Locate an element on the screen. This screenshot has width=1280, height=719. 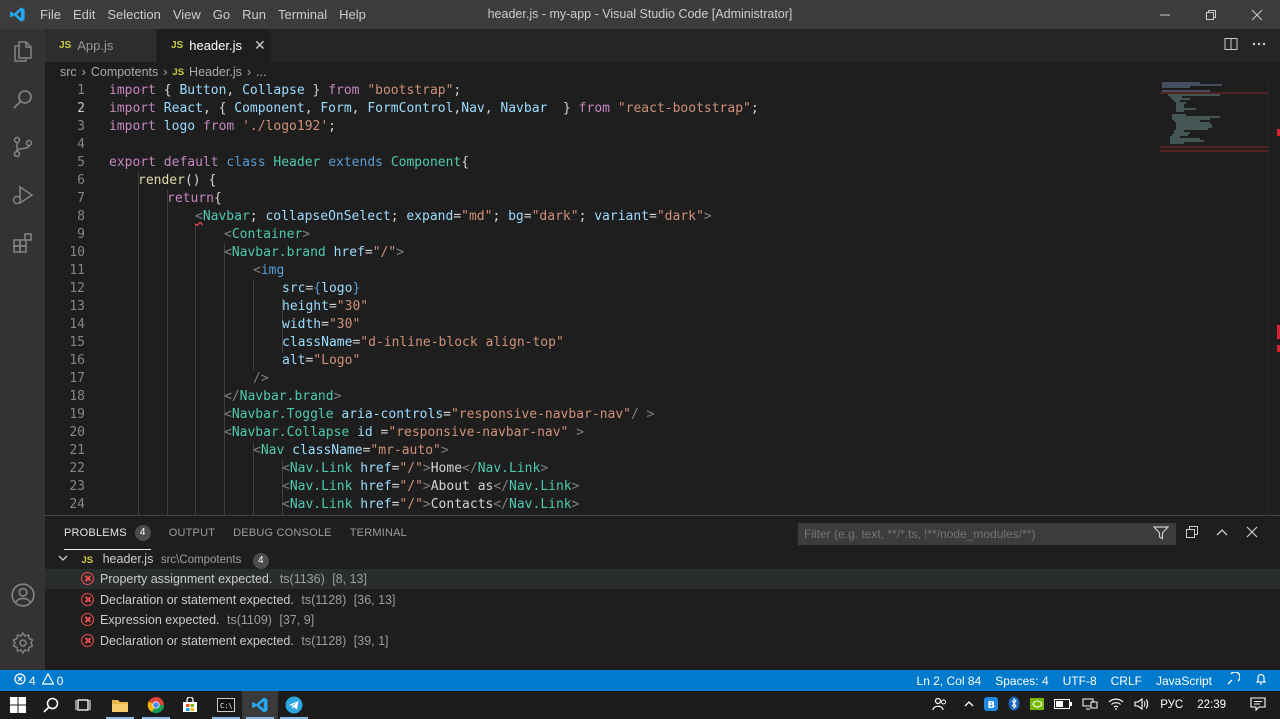
tab-output: OUTPUT is located at coordinates (192, 533).